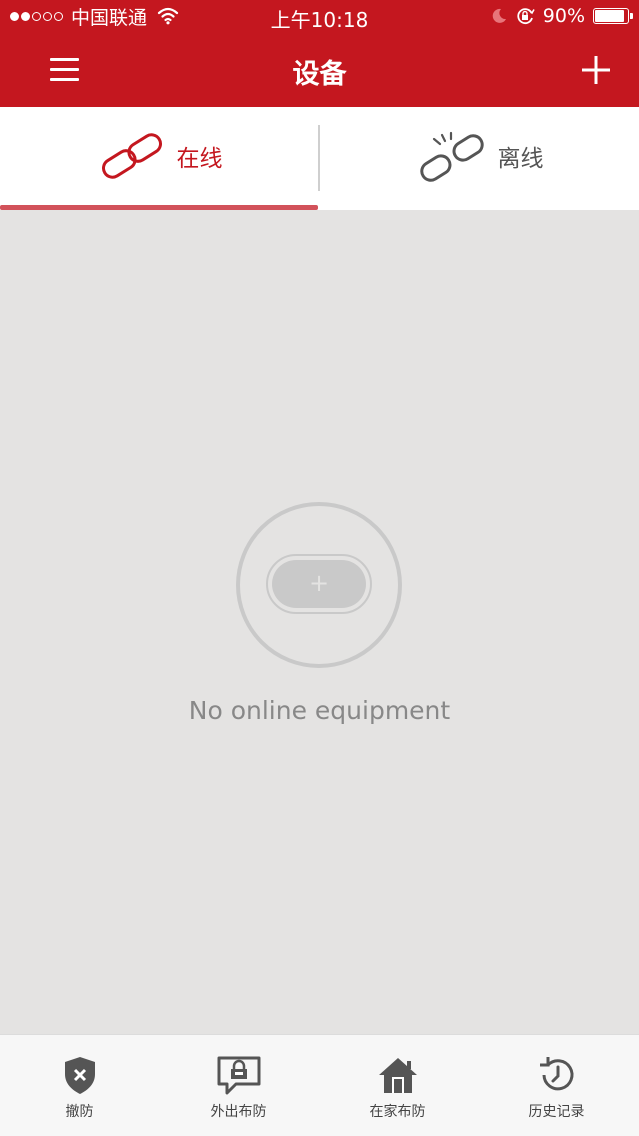  I want to click on away-arm-icon, so click(238, 1075).